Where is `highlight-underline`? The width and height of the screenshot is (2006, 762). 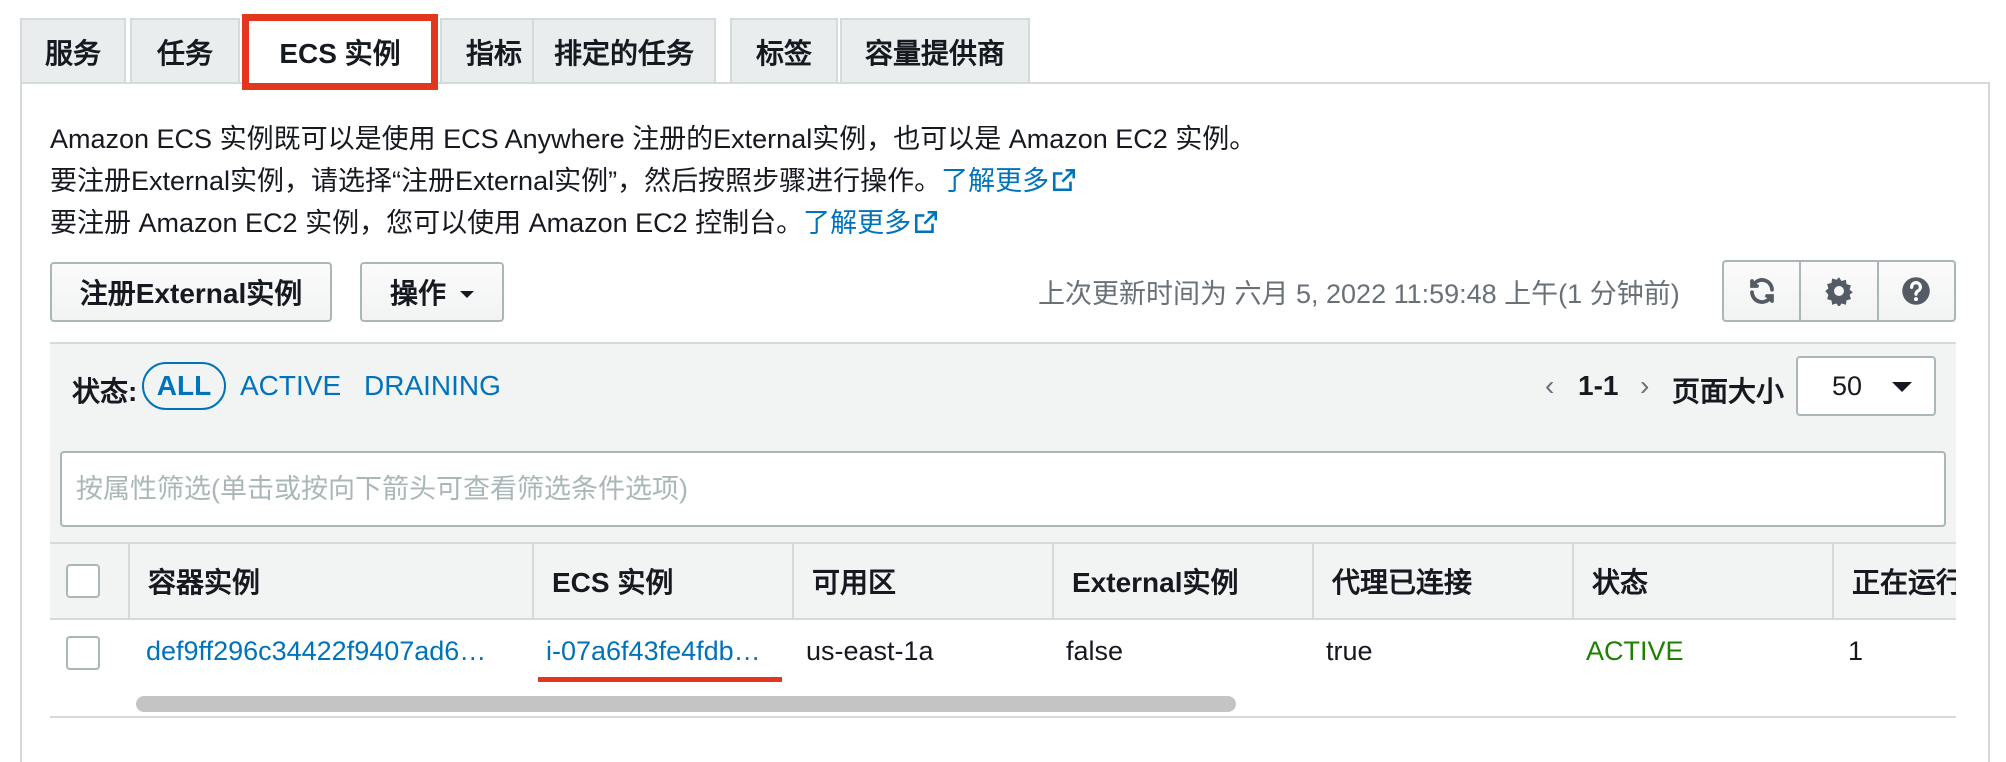
highlight-underline is located at coordinates (660, 679).